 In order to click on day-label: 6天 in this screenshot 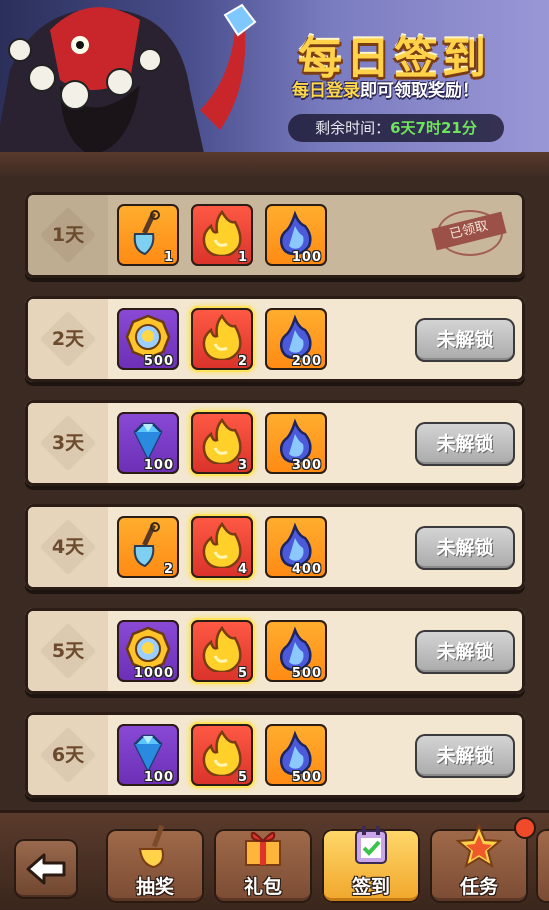, I will do `click(68, 755)`.